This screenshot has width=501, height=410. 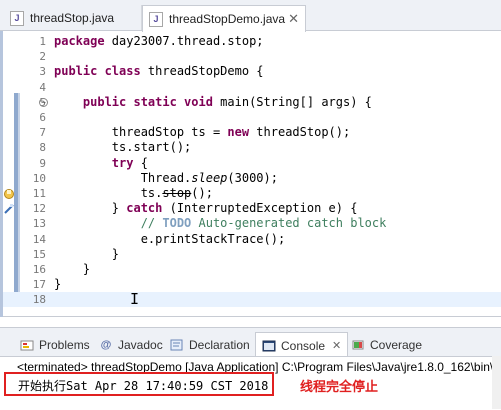 I want to click on coverage-icon, so click(x=358, y=345).